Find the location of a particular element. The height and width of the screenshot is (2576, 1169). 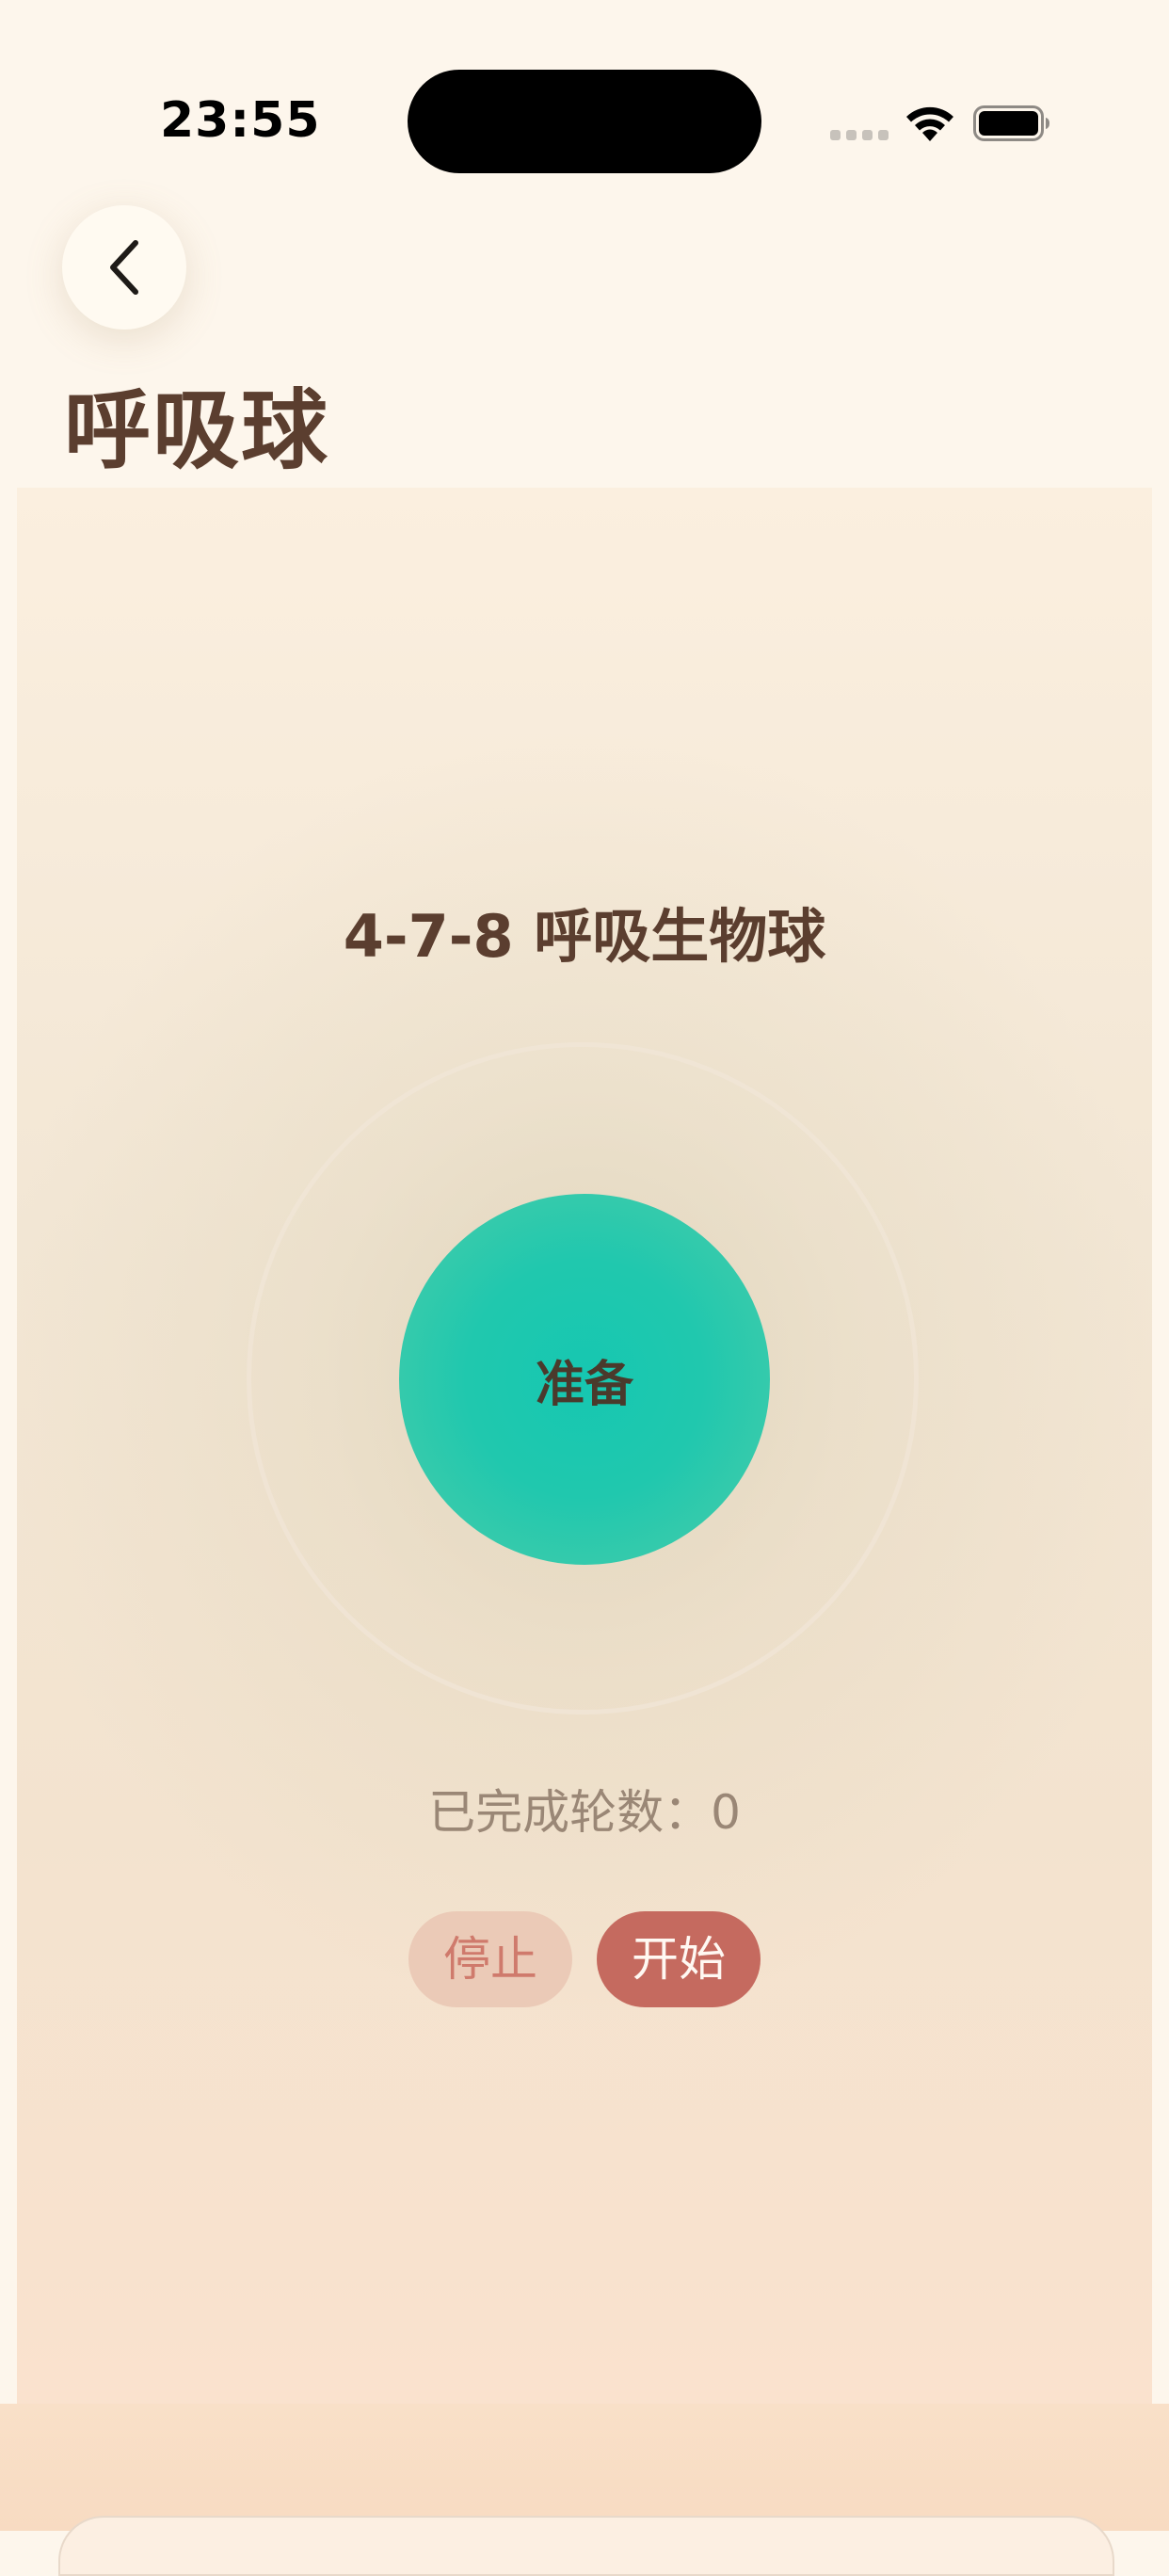

start-button: 开始 is located at coordinates (679, 1959).